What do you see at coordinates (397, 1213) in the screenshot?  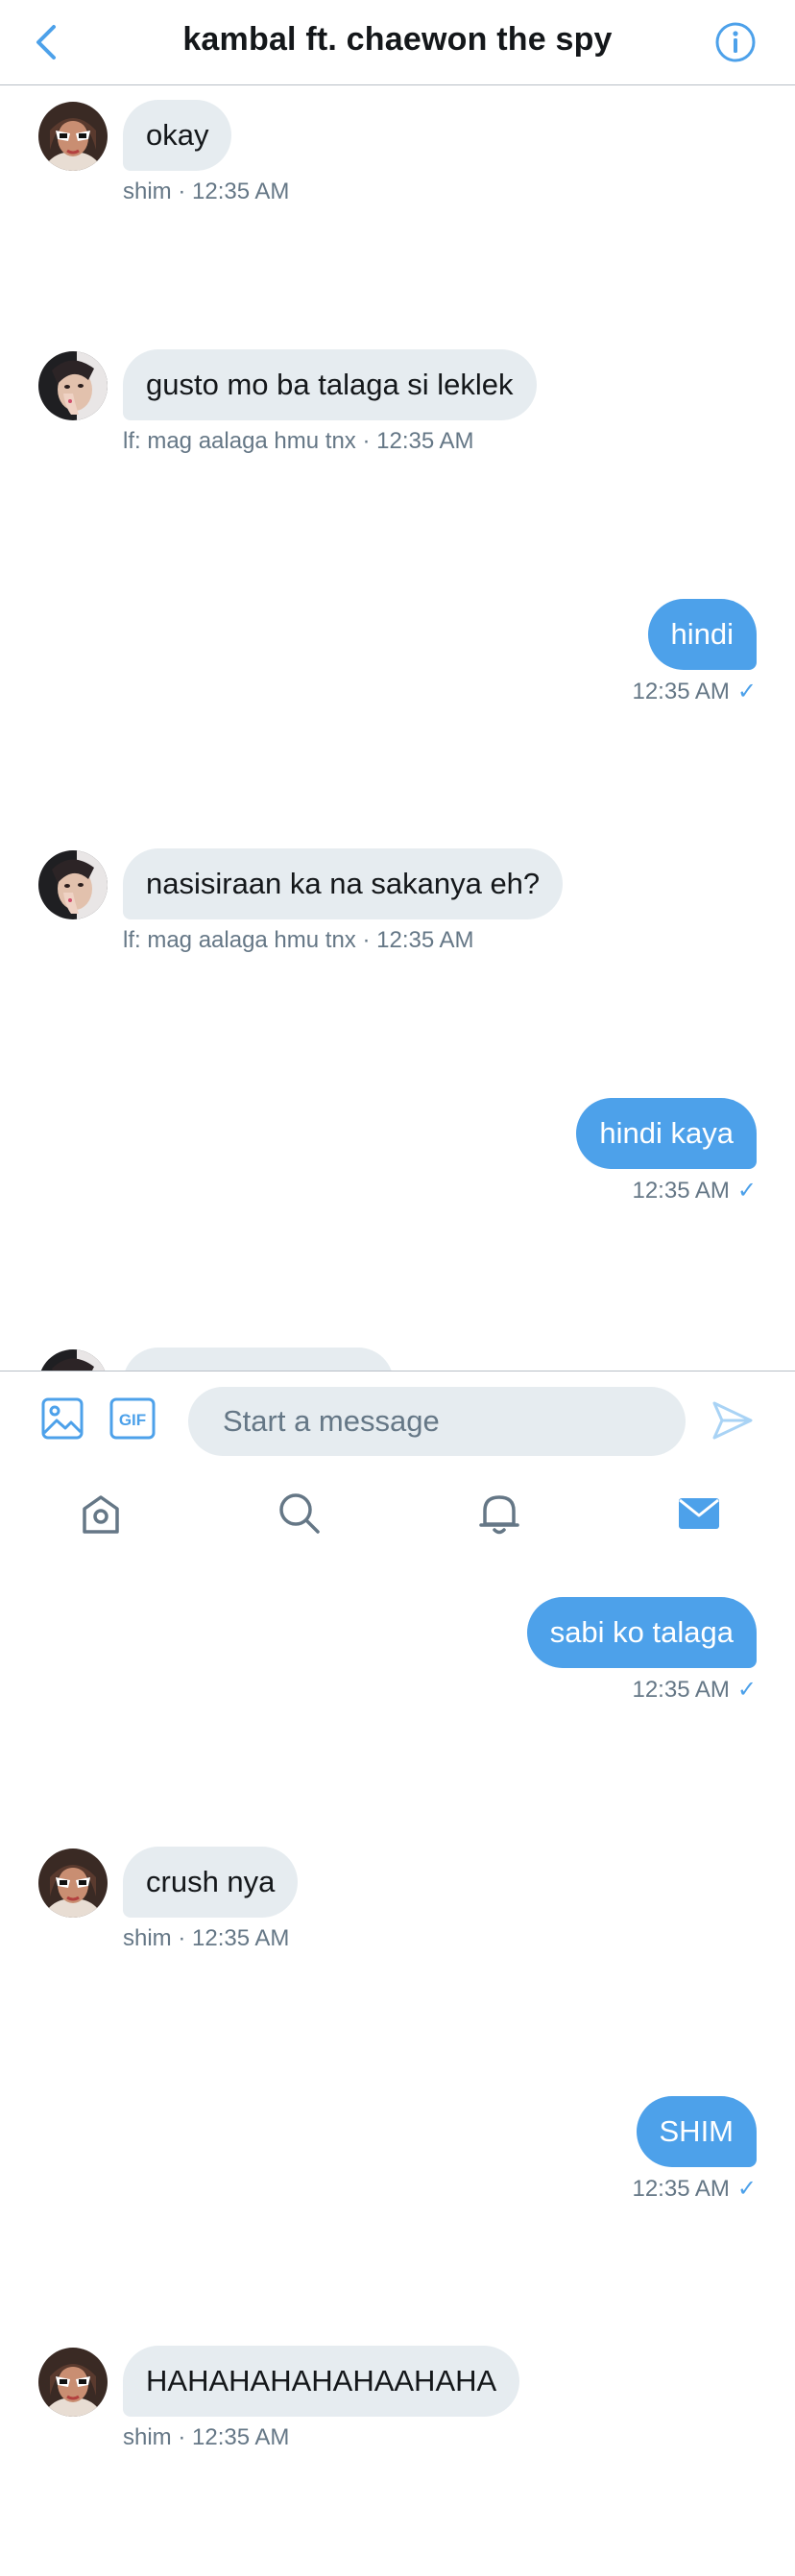 I see `message-sent: hindi kaya 12:35 AM ✓` at bounding box center [397, 1213].